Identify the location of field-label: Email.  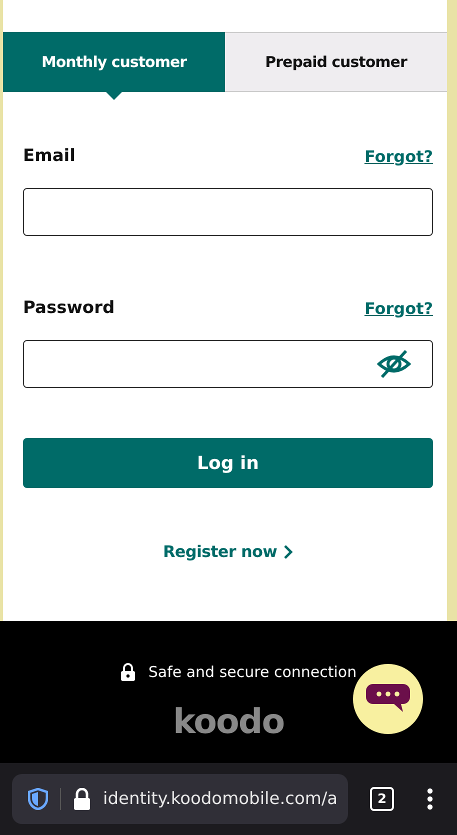
(49, 156).